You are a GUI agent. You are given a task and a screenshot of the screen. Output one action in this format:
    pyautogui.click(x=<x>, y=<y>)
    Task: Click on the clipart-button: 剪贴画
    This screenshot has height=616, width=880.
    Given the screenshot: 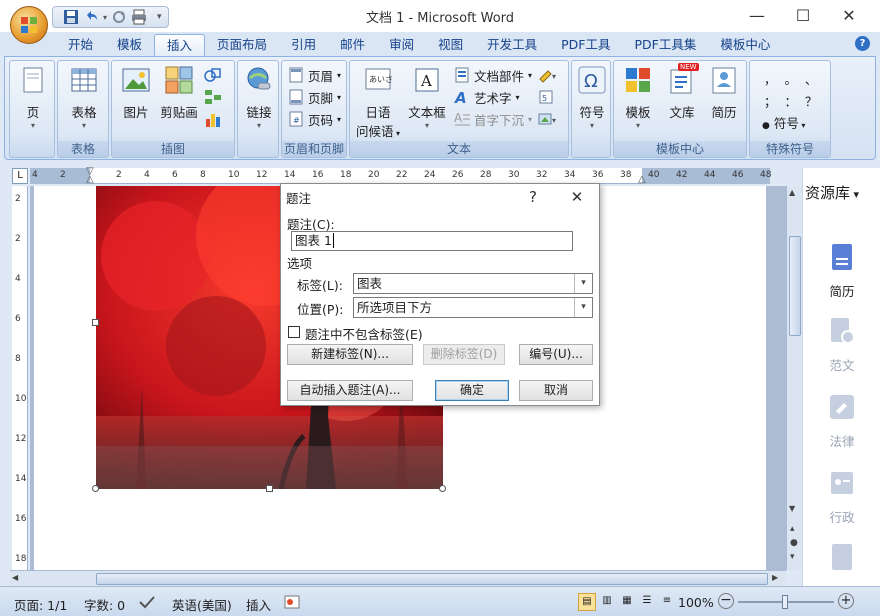 What is the action you would take?
    pyautogui.click(x=179, y=93)
    